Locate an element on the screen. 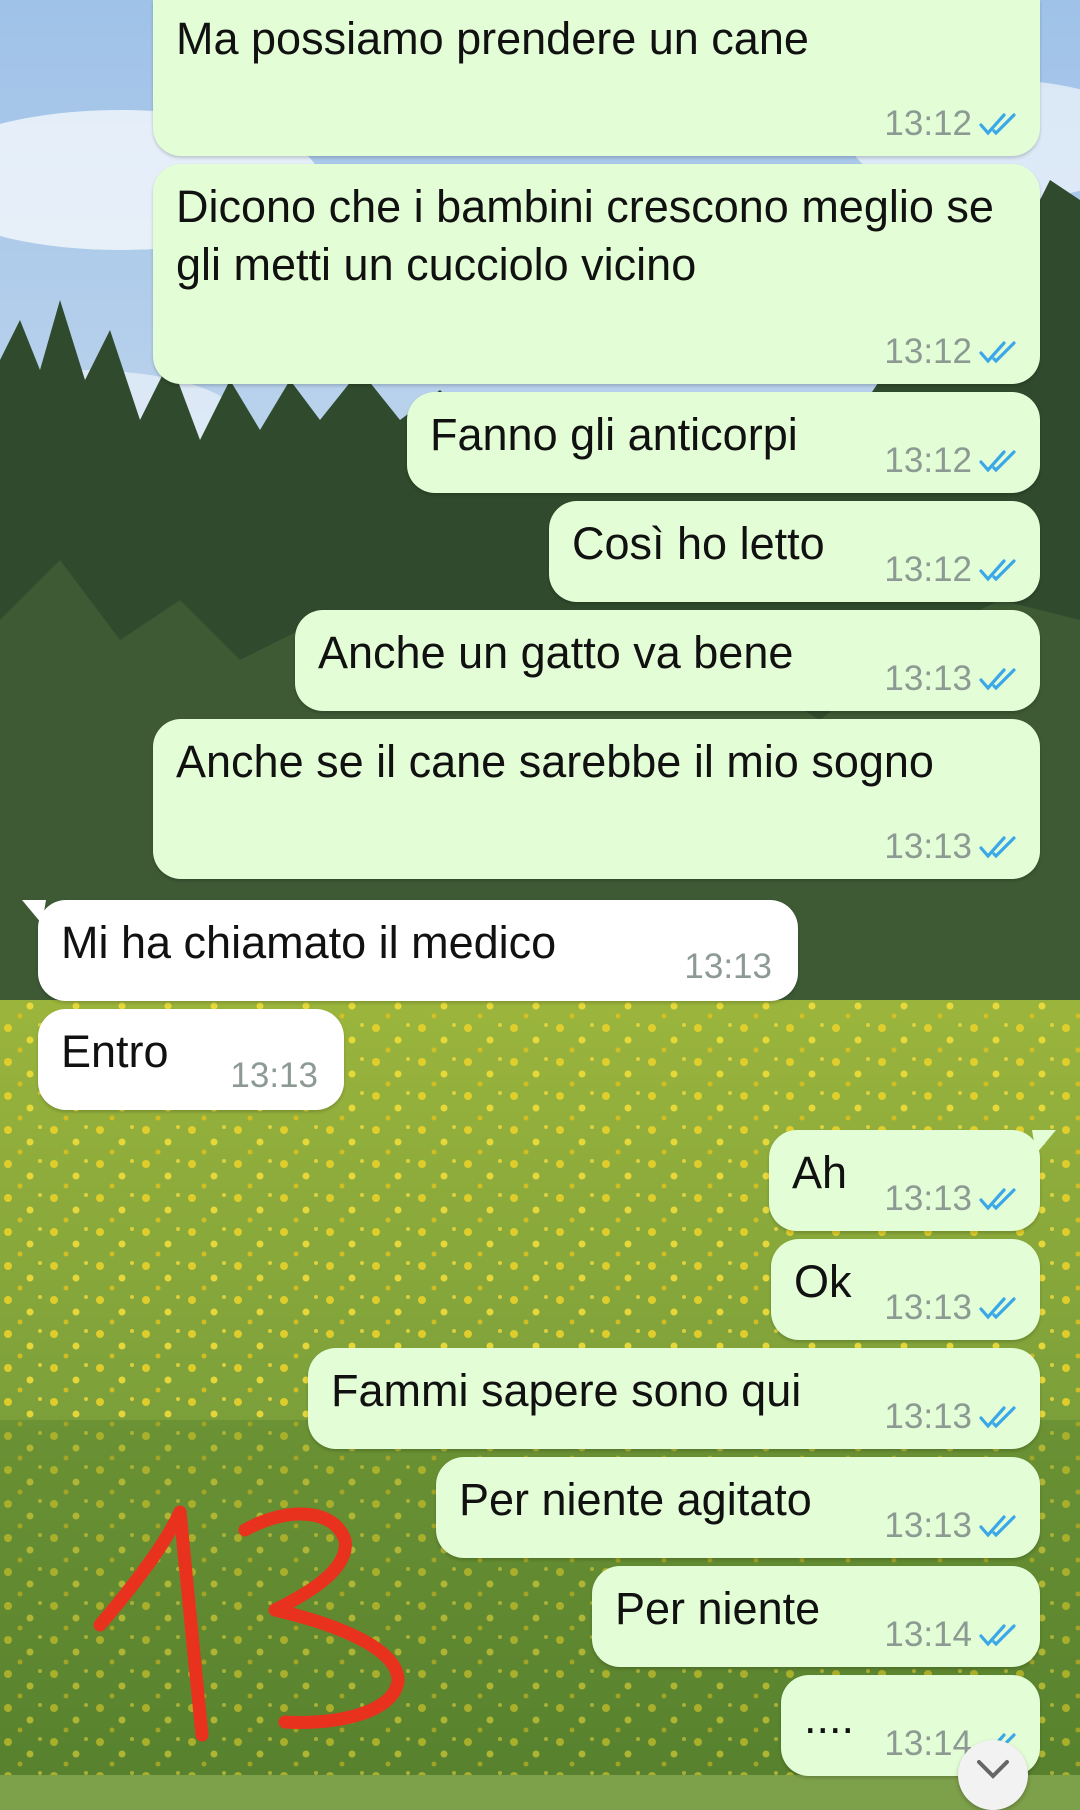  chevron-down-icon is located at coordinates (993, 1769).